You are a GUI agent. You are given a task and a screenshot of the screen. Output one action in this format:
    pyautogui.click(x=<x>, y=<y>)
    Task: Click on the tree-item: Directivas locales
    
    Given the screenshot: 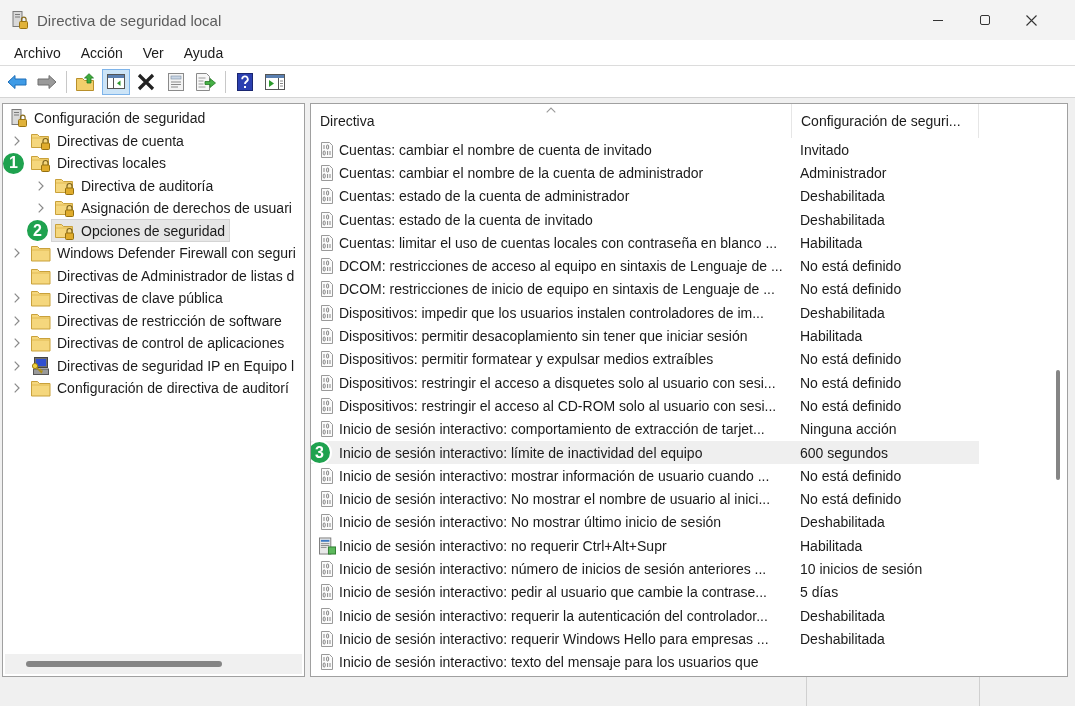 What is the action you would take?
    pyautogui.click(x=99, y=163)
    